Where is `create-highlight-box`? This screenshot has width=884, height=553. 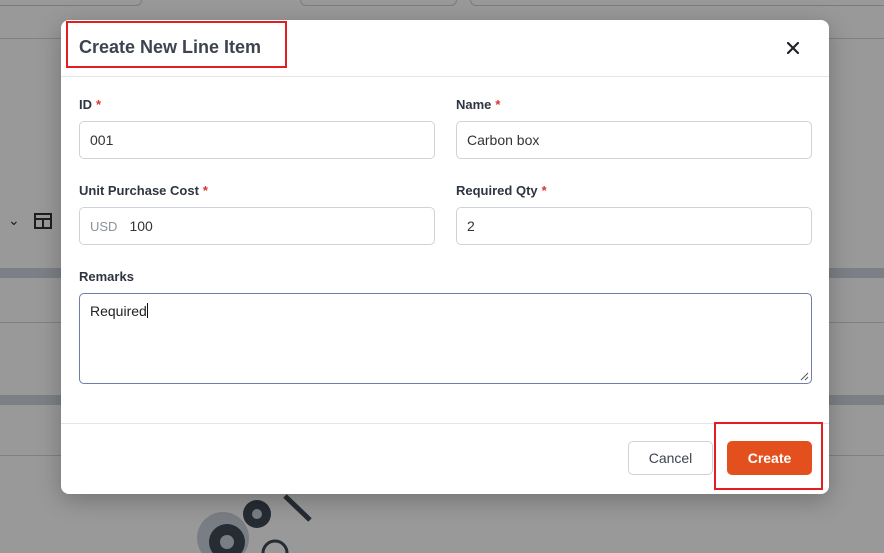
create-highlight-box is located at coordinates (768, 456).